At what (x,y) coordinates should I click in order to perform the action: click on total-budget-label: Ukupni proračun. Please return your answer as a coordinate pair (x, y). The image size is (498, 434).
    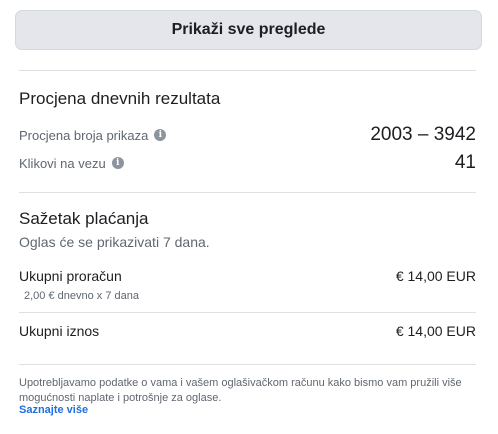
    Looking at the image, I should click on (70, 276).